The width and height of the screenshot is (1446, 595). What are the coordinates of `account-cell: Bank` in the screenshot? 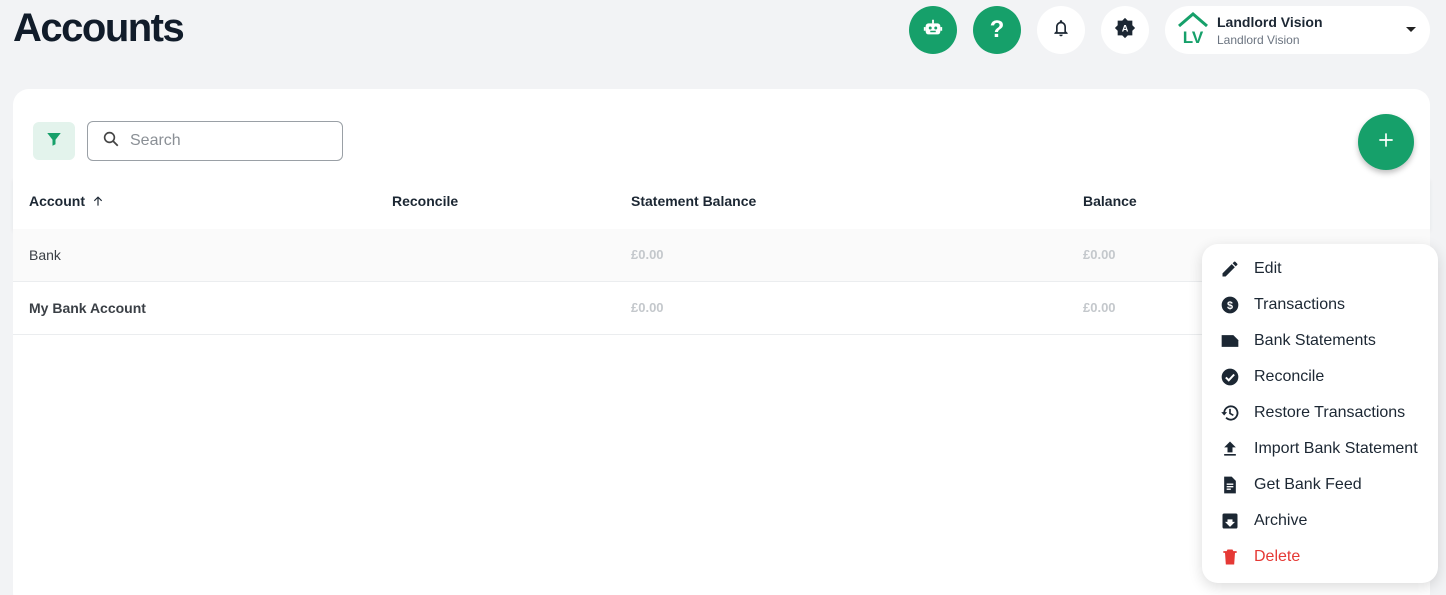 It's located at (45, 255).